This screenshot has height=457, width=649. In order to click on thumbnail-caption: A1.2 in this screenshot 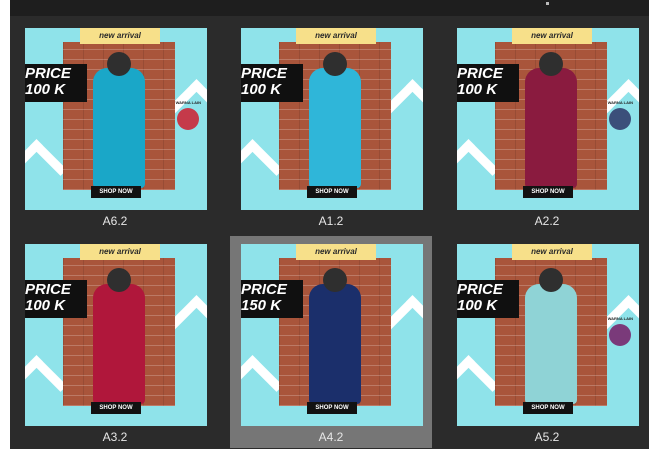, I will do `click(331, 221)`.